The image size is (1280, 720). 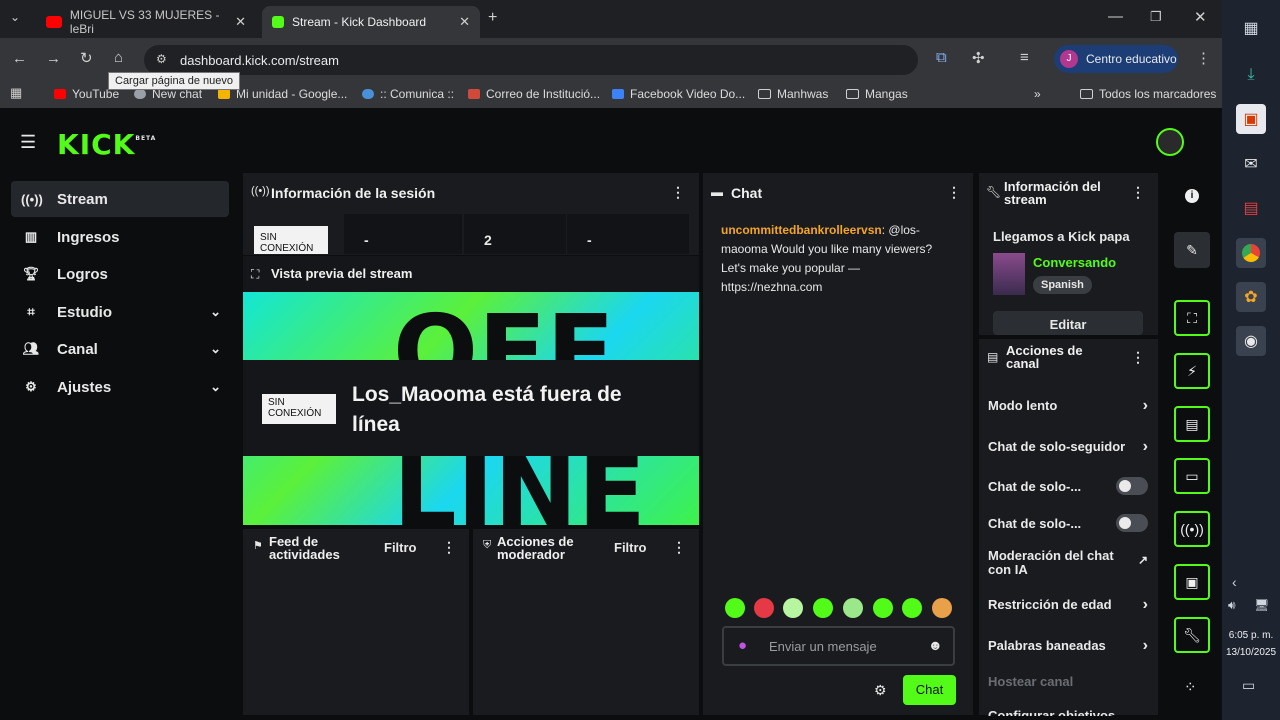 I want to click on emoji-icon: ☻, so click(x=935, y=645).